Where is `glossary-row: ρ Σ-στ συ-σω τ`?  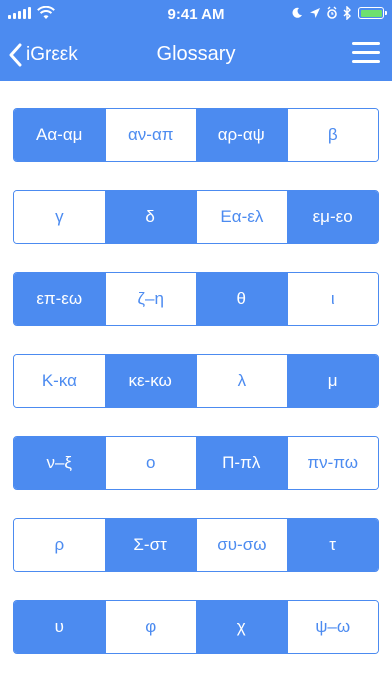
glossary-row: ρ Σ-στ συ-σω τ is located at coordinates (196, 545).